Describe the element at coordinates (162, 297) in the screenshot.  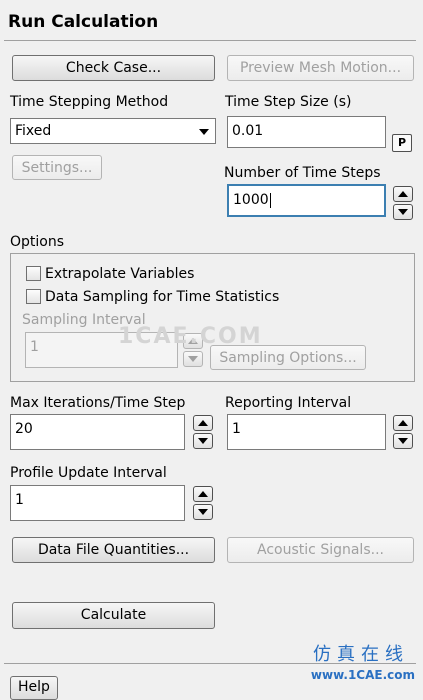
I see `data-sampling-label: Data Sampling for Time Statistics` at that location.